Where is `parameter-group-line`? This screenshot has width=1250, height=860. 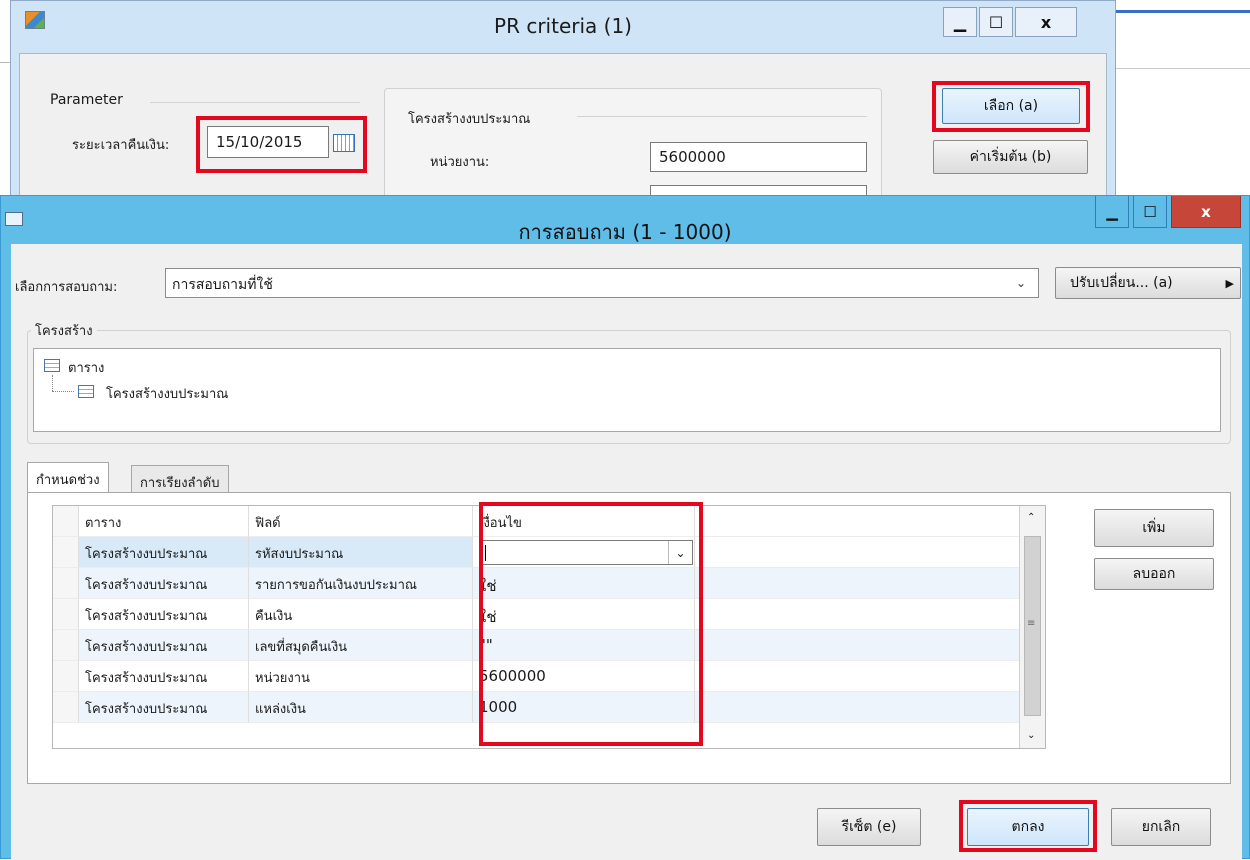 parameter-group-line is located at coordinates (255, 102).